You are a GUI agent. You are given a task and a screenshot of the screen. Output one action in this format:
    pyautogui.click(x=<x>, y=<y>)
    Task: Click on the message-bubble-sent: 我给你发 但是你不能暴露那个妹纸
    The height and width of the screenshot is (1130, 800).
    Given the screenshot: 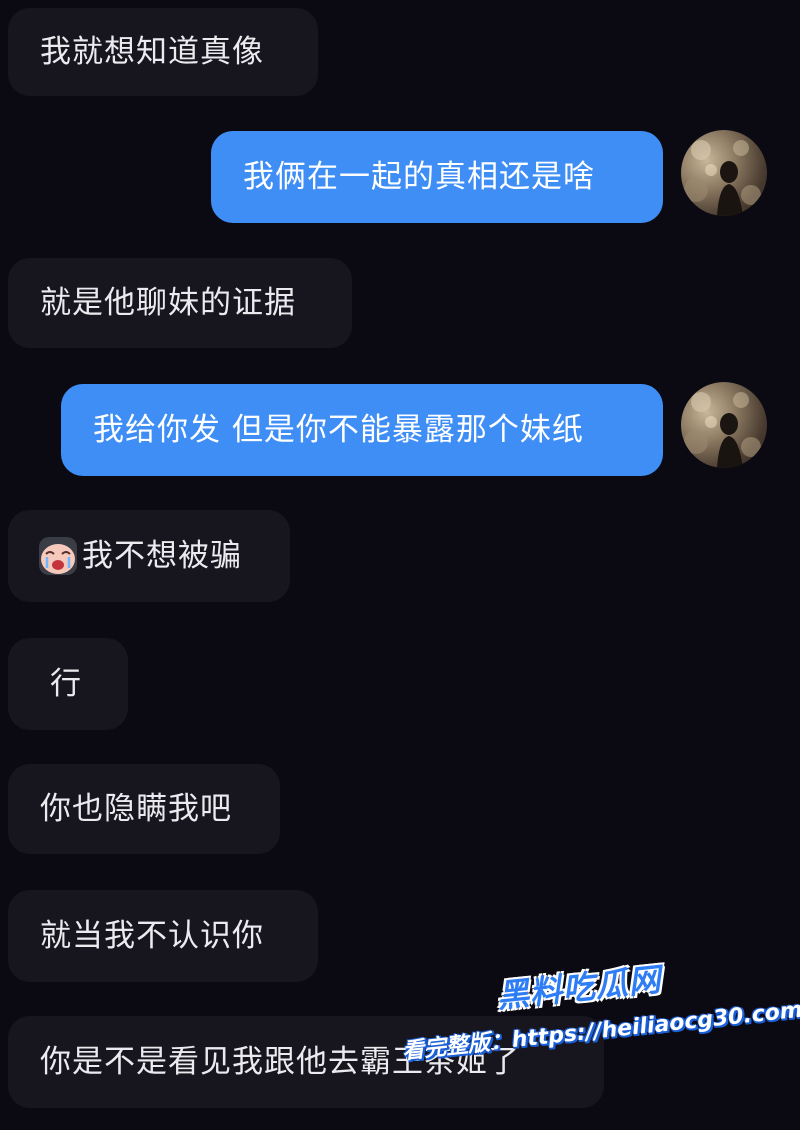 What is the action you would take?
    pyautogui.click(x=362, y=430)
    